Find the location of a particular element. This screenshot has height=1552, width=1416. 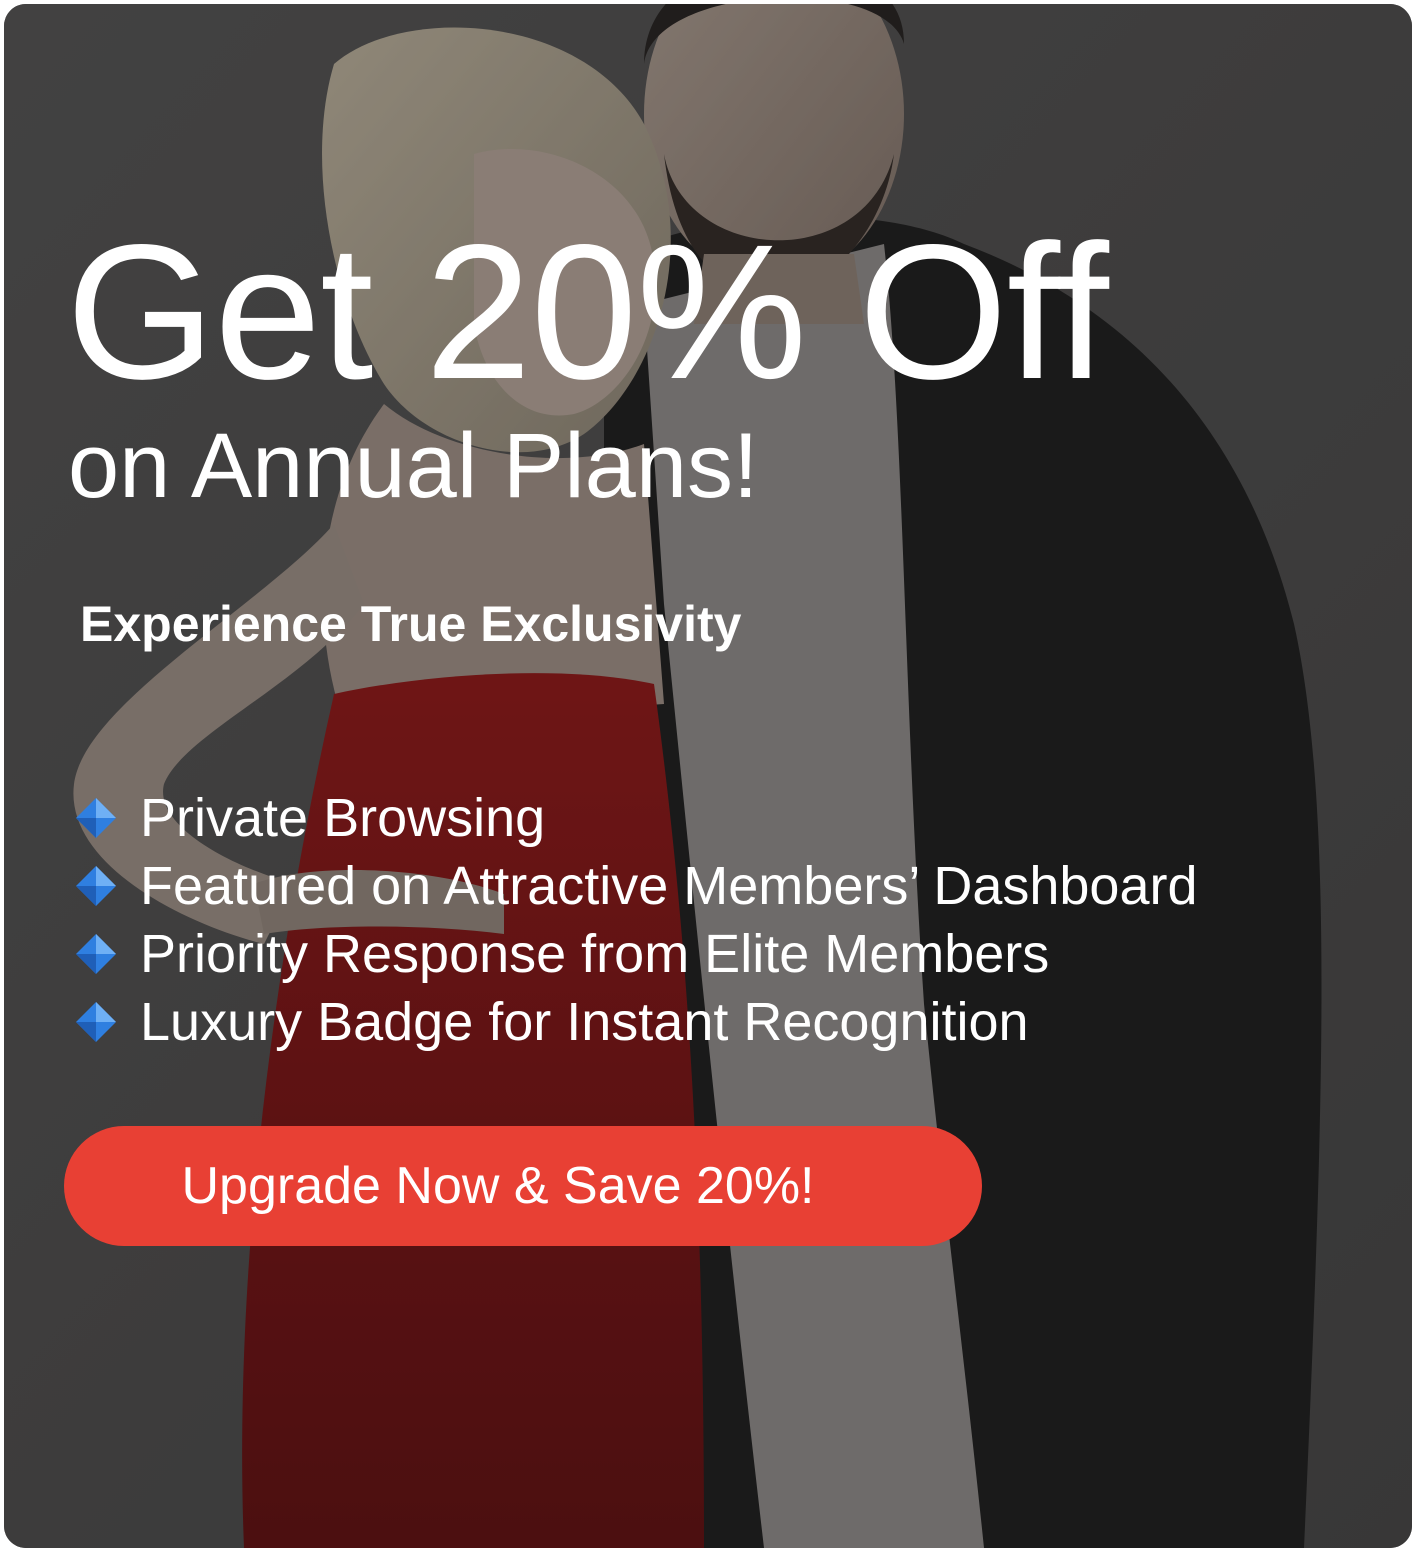

feature-item: Luxury Badge for Instant Recognition is located at coordinates (635, 1022).